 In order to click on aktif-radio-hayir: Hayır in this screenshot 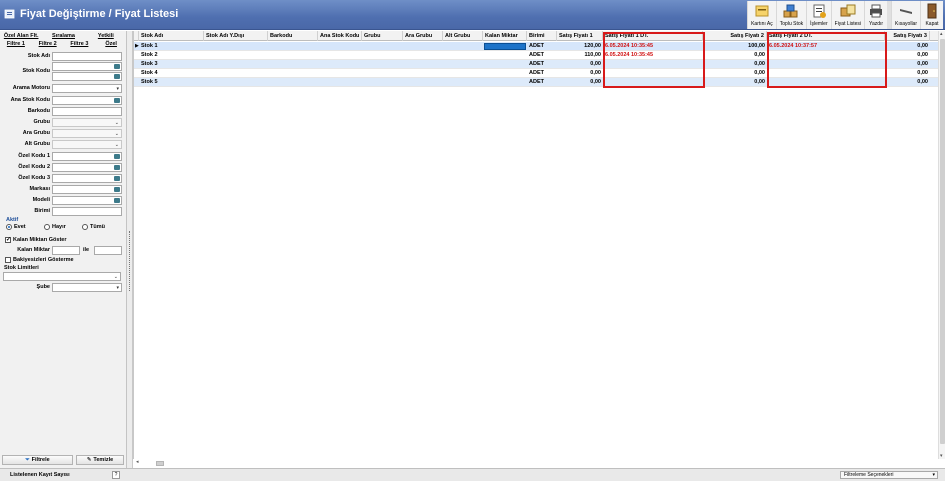, I will do `click(55, 227)`.